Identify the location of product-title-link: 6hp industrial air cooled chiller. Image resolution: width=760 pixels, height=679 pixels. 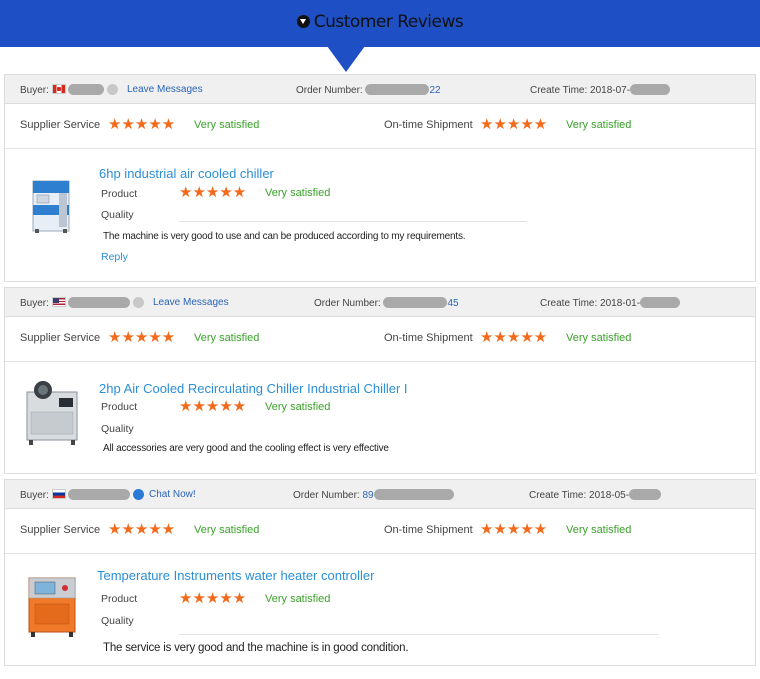
(186, 173).